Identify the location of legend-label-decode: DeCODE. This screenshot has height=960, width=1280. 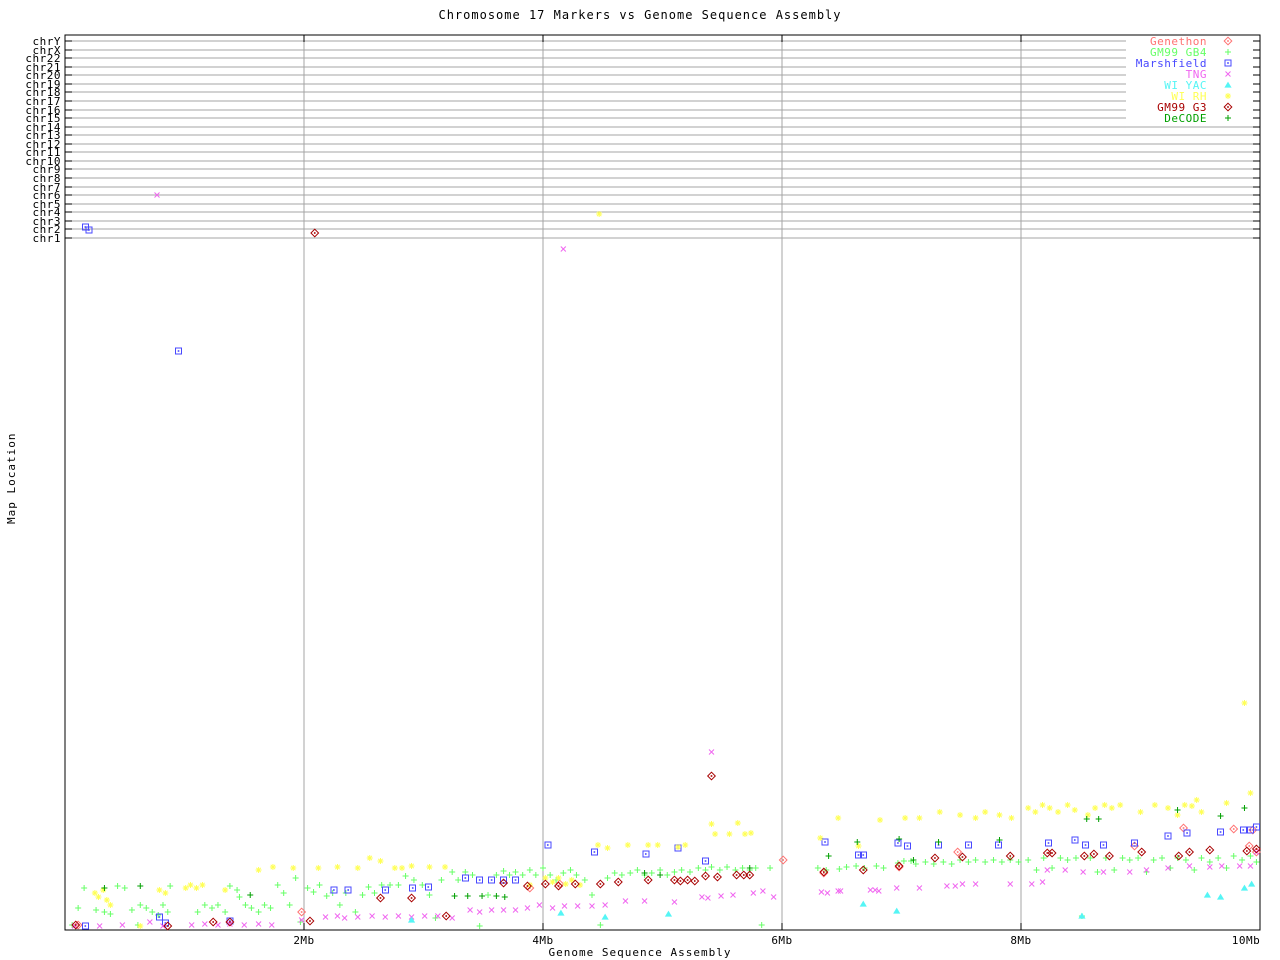
(1185, 118).